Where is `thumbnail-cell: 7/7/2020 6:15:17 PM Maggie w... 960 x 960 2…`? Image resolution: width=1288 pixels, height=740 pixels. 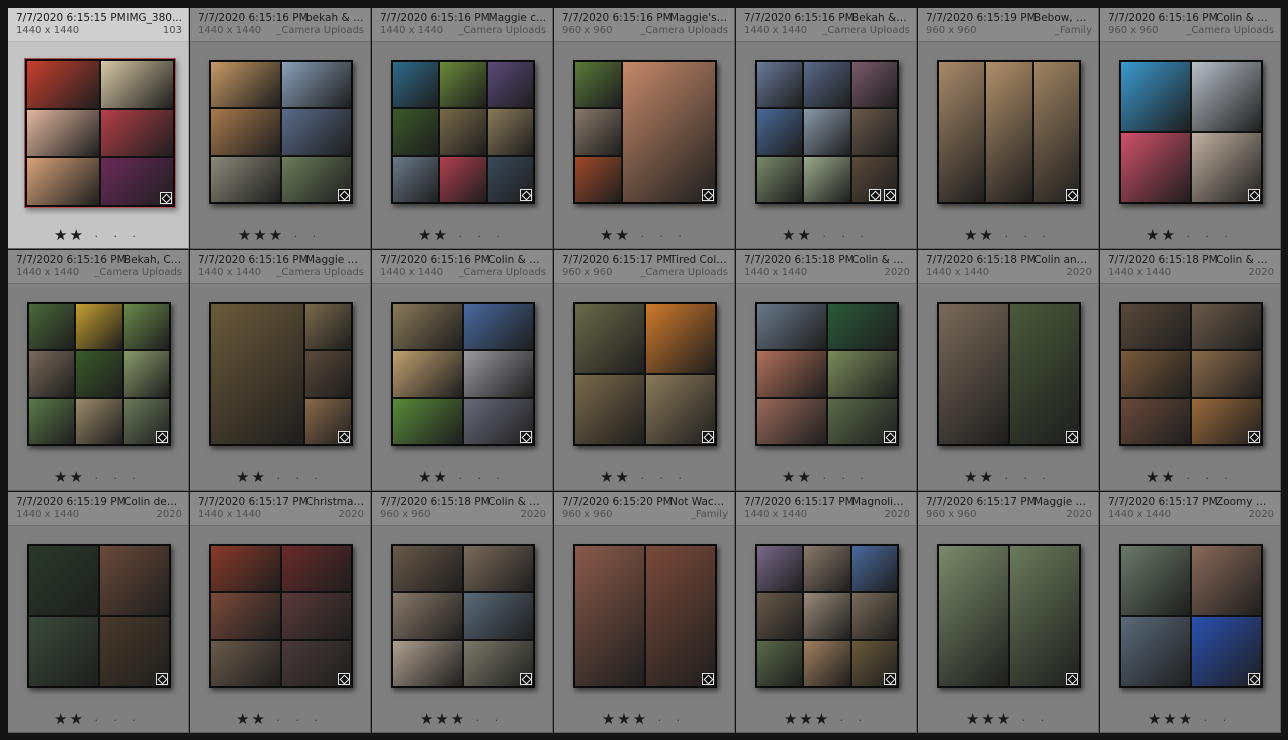
thumbnail-cell: 7/7/2020 6:15:17 PM Maggie w... 960 x 960 2… is located at coordinates (1008, 612).